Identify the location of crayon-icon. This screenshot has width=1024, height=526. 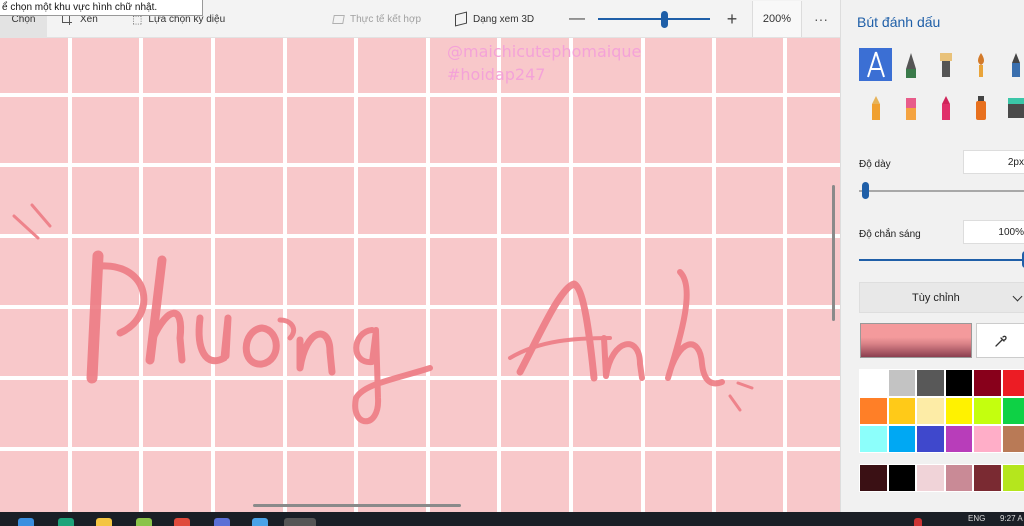
(945, 107).